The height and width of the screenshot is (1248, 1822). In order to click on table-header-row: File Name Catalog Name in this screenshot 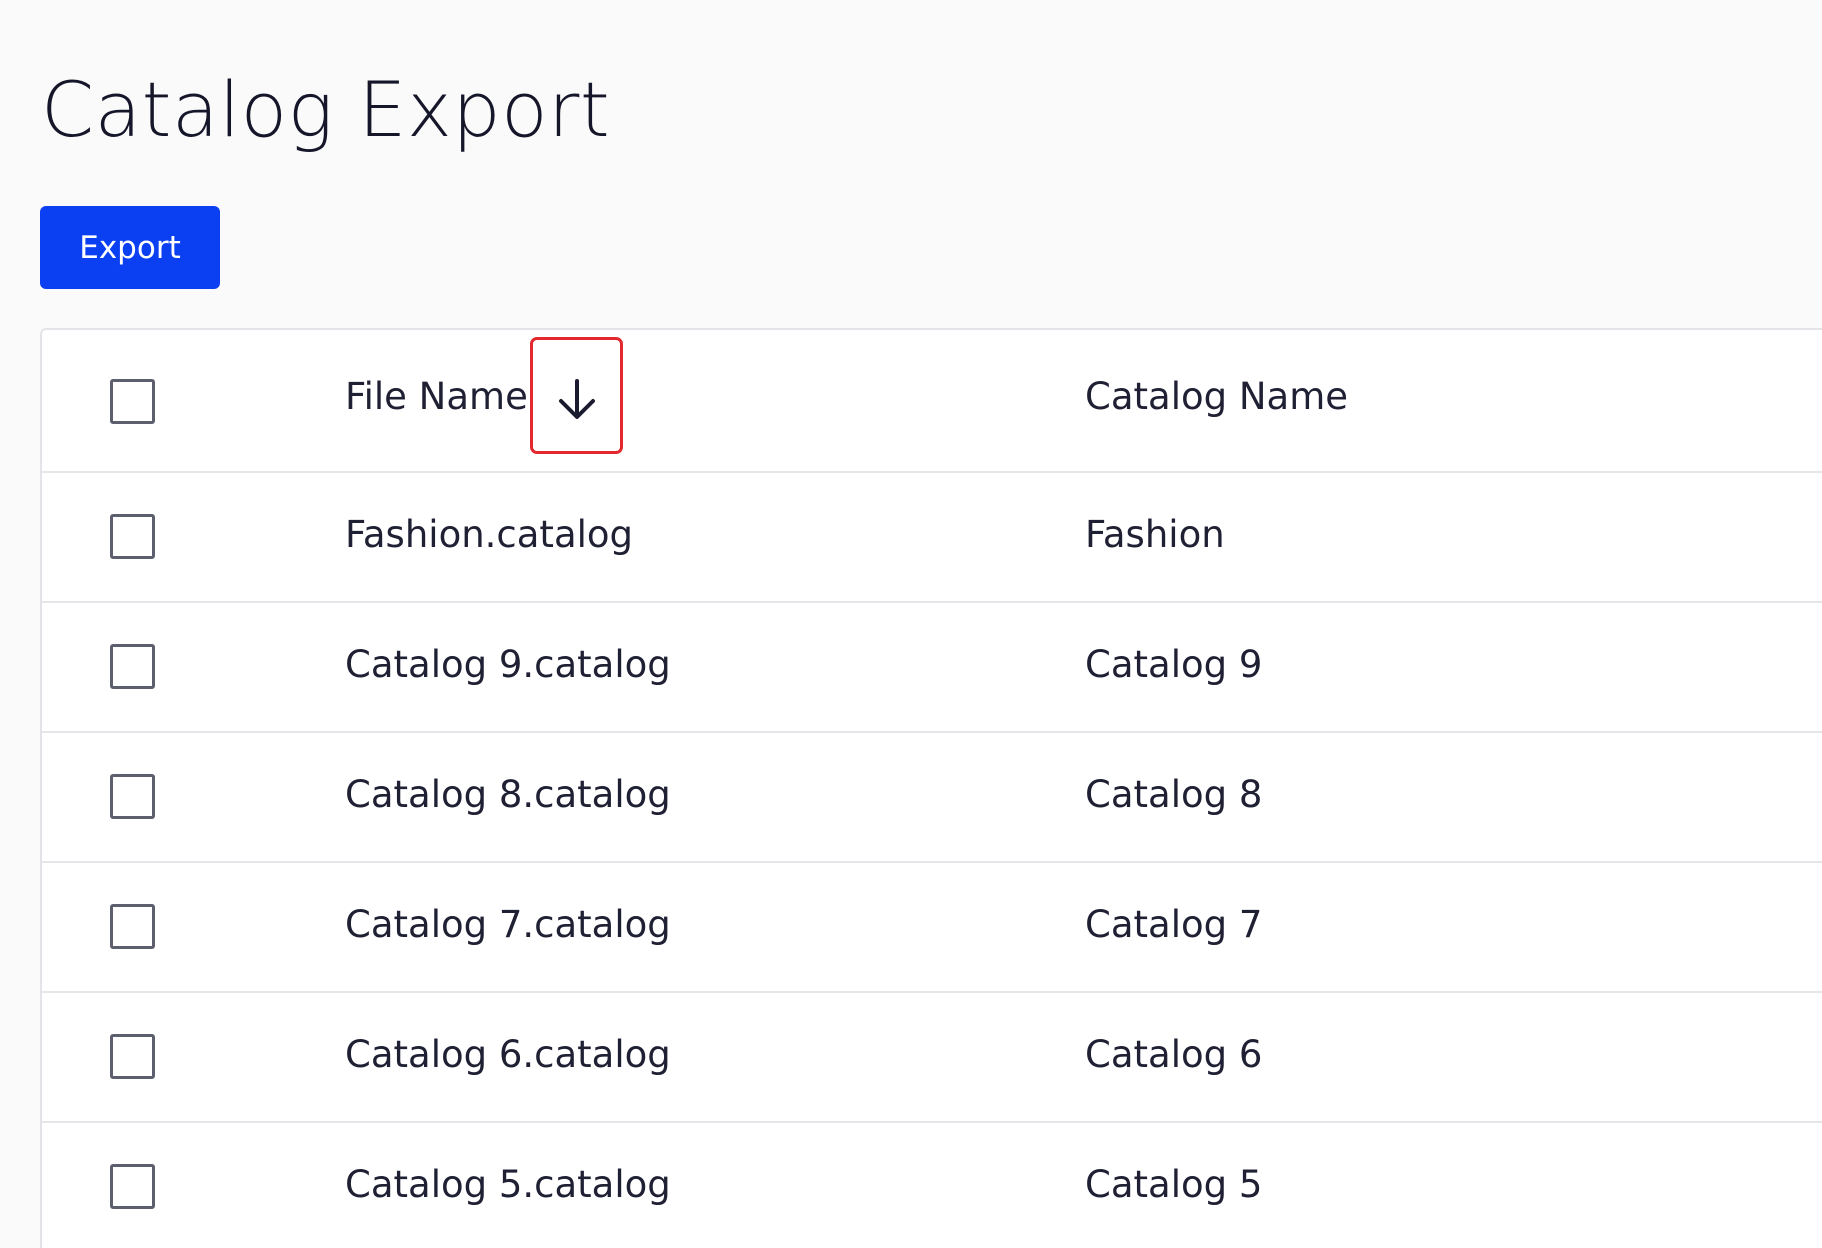, I will do `click(932, 401)`.